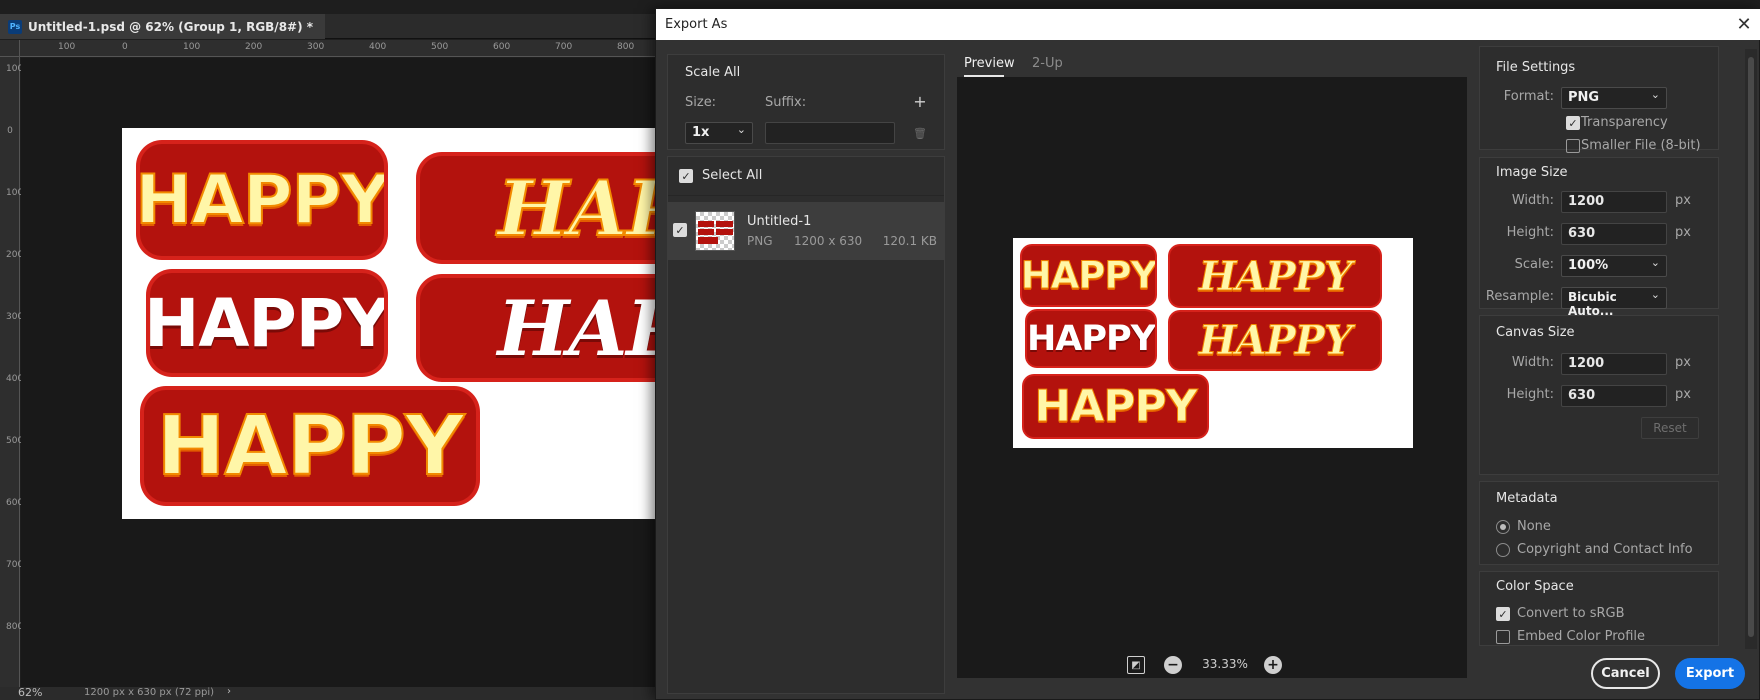  Describe the element at coordinates (12, 372) in the screenshot. I see `vertical-ruler: 100 0 100 200 300 400 500 600 700 800` at that location.